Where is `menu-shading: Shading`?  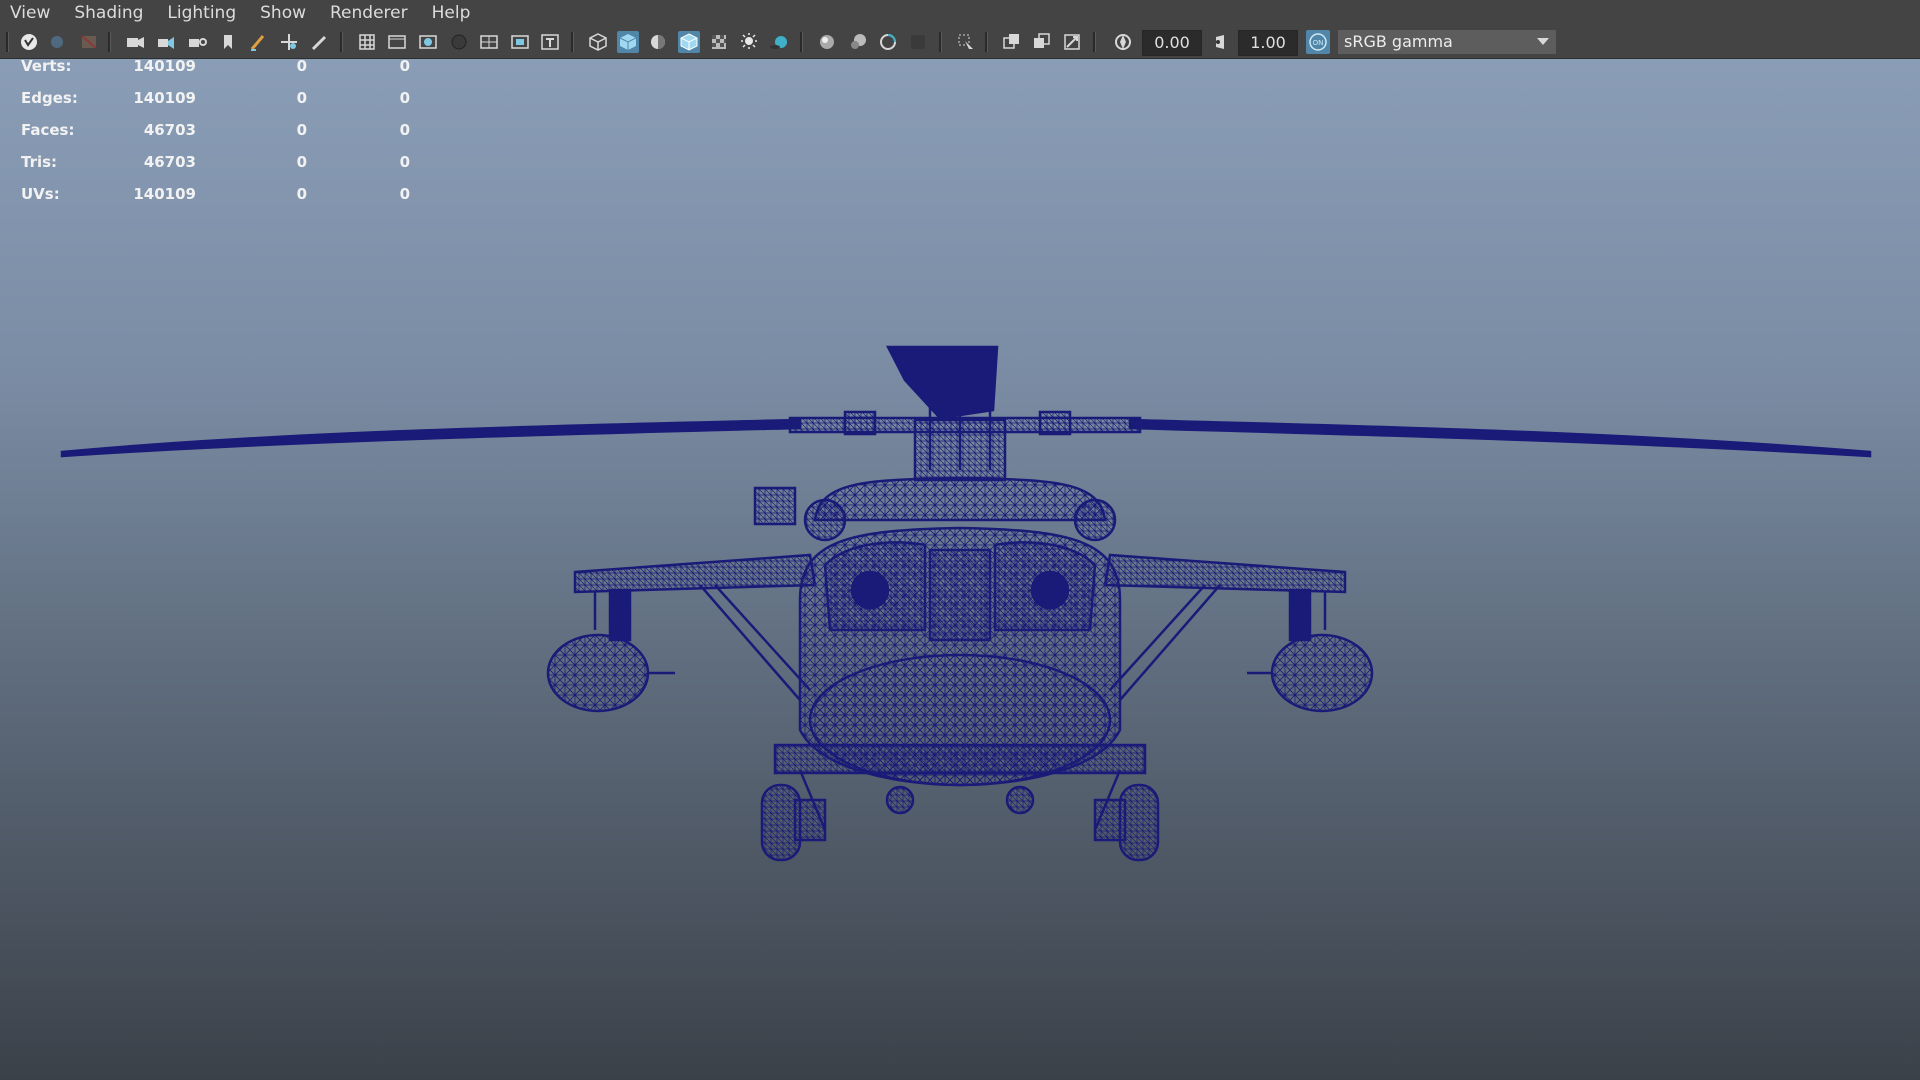
menu-shading: Shading is located at coordinates (108, 13).